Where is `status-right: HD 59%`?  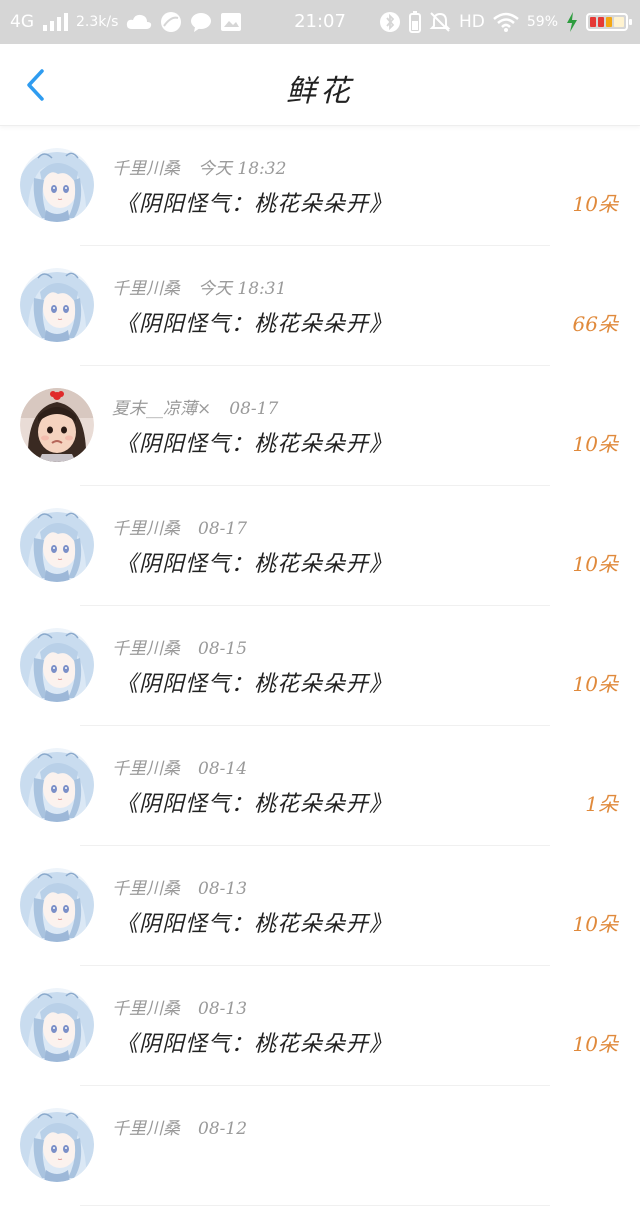 status-right: HD 59% is located at coordinates (505, 22).